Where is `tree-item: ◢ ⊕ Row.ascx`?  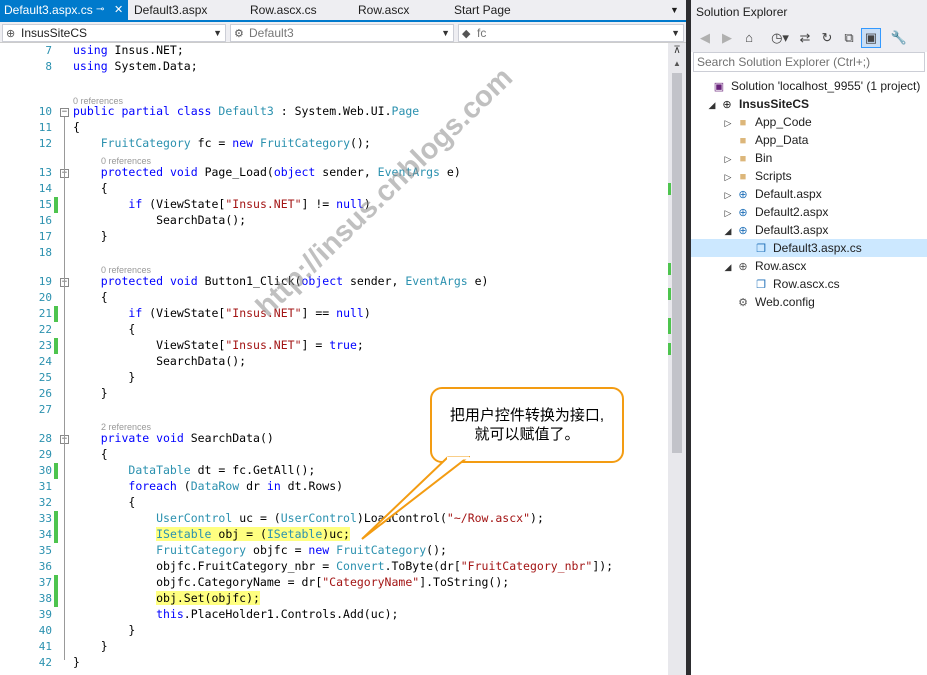
tree-item: ◢ ⊕ Row.ascx is located at coordinates (764, 266).